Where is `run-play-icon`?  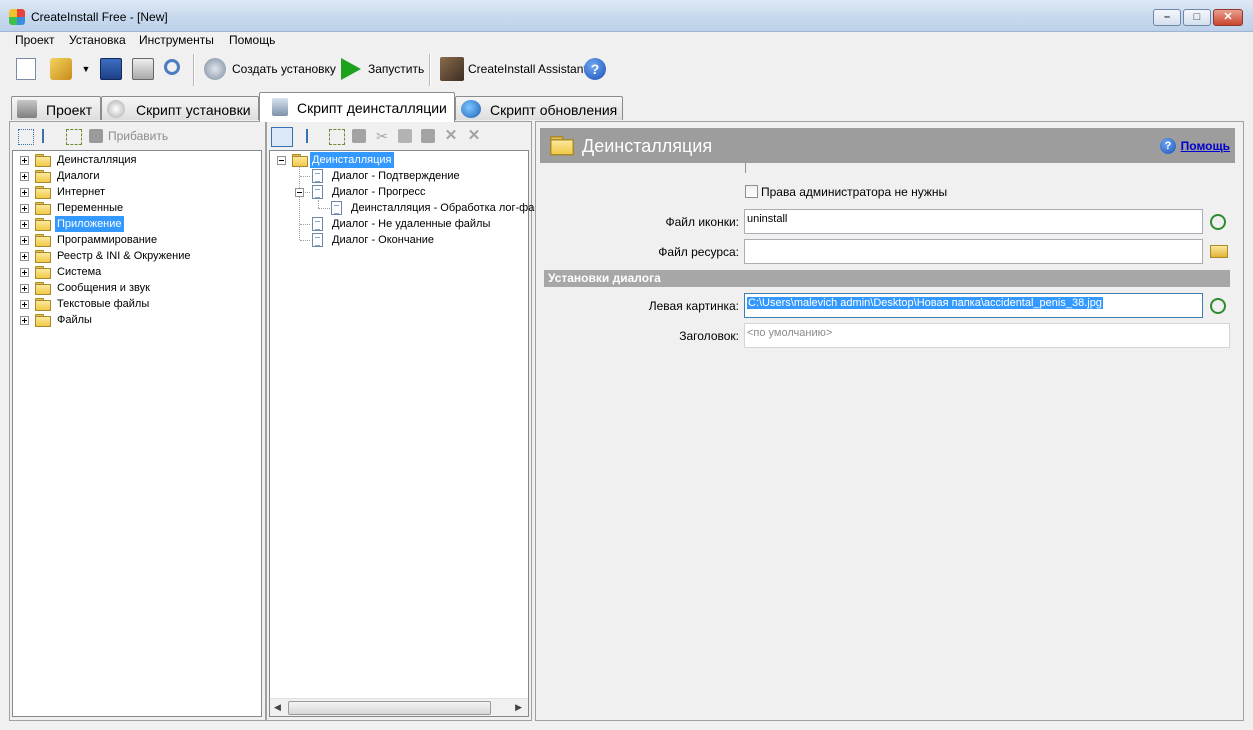
run-play-icon is located at coordinates (351, 69).